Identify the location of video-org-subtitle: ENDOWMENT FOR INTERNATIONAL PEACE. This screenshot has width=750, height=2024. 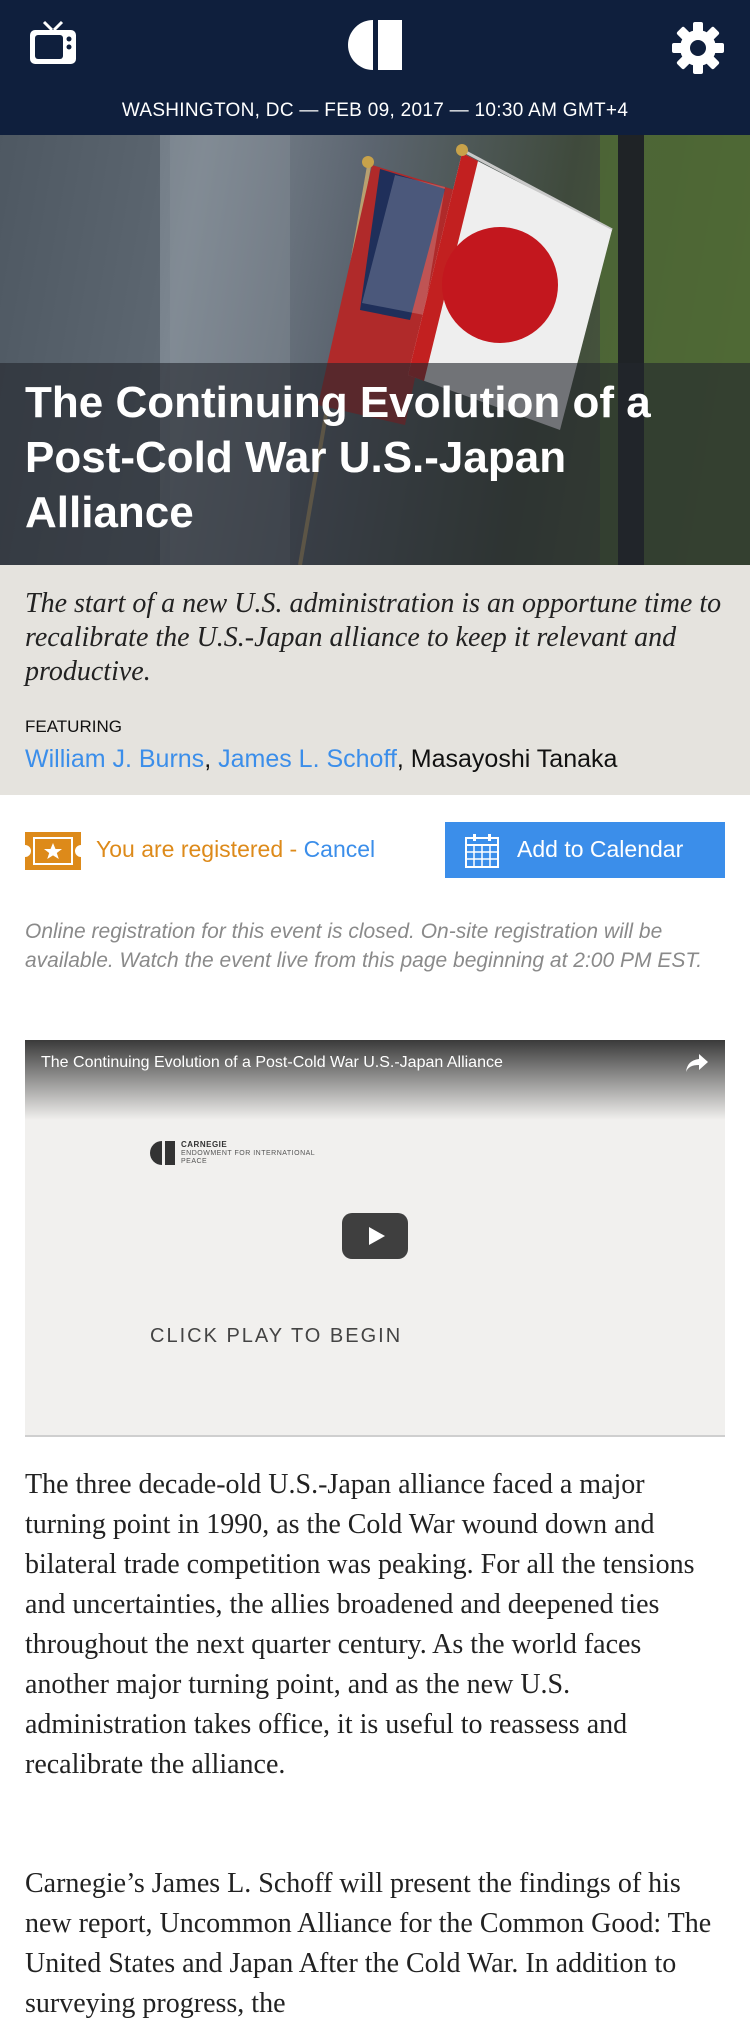
(248, 1157).